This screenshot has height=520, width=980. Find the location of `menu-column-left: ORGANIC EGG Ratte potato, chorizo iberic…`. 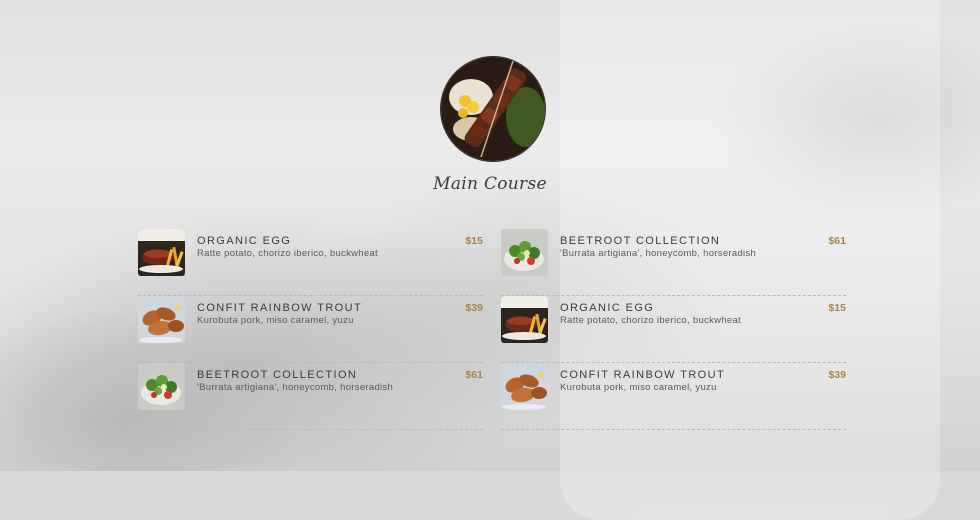

menu-column-left: ORGANIC EGG Ratte potato, chorizo iberic… is located at coordinates (310, 329).